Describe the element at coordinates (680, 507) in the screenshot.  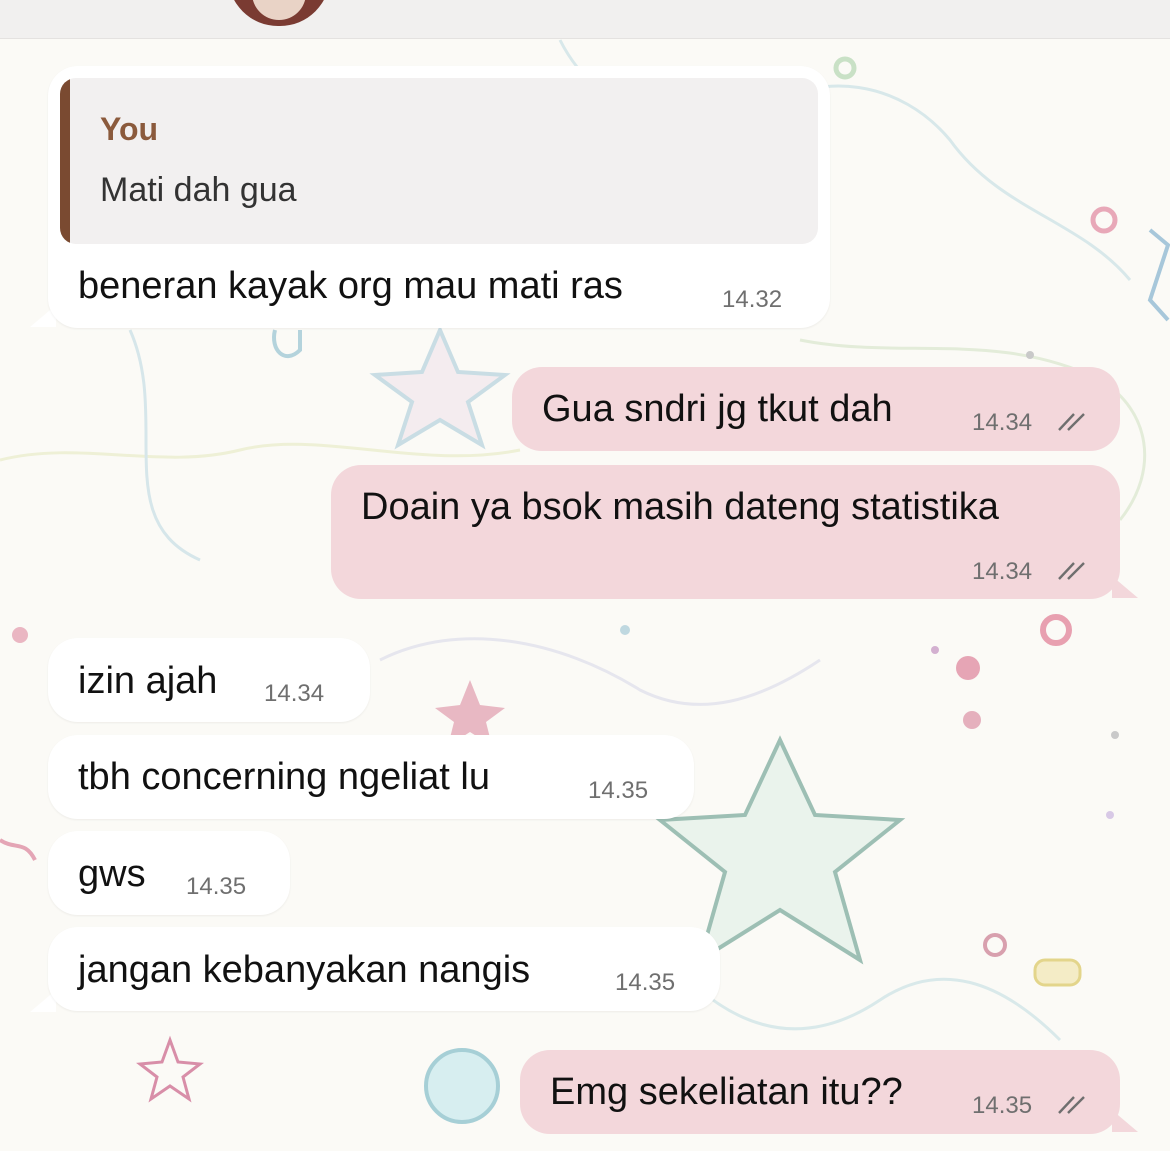
I see `message-text: Doain ya bsok masih dateng statistika` at that location.